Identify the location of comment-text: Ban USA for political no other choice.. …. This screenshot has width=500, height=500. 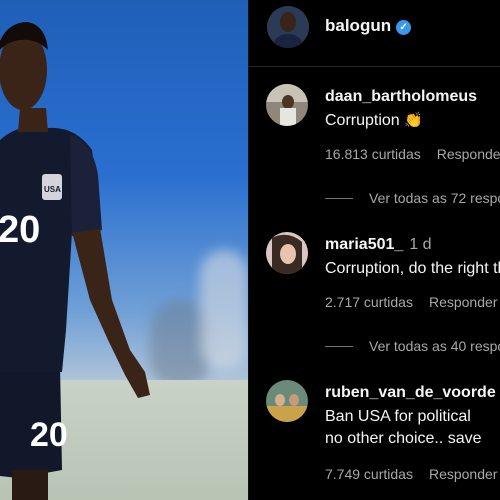
(403, 428).